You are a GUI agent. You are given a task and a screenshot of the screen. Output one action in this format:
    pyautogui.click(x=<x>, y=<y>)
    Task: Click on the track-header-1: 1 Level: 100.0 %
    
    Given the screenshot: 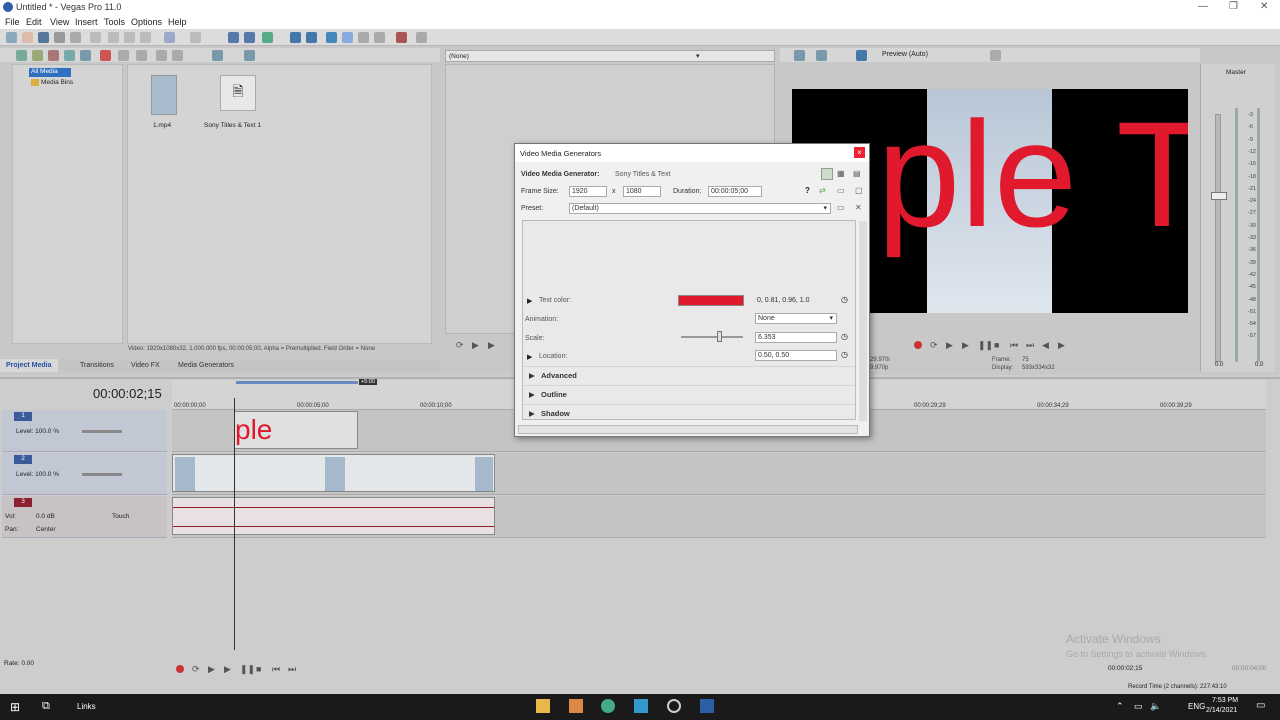 What is the action you would take?
    pyautogui.click(x=84, y=431)
    